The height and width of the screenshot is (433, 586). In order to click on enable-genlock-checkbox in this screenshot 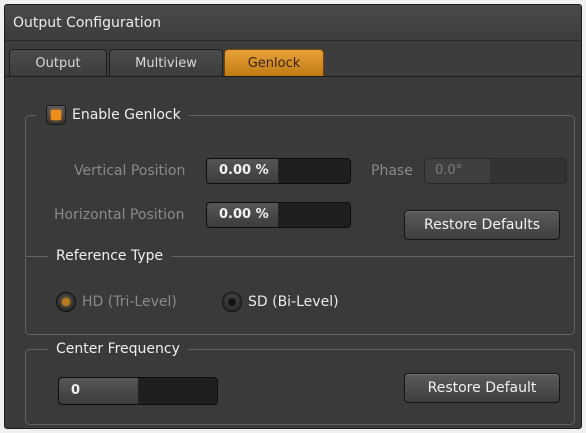, I will do `click(56, 115)`.